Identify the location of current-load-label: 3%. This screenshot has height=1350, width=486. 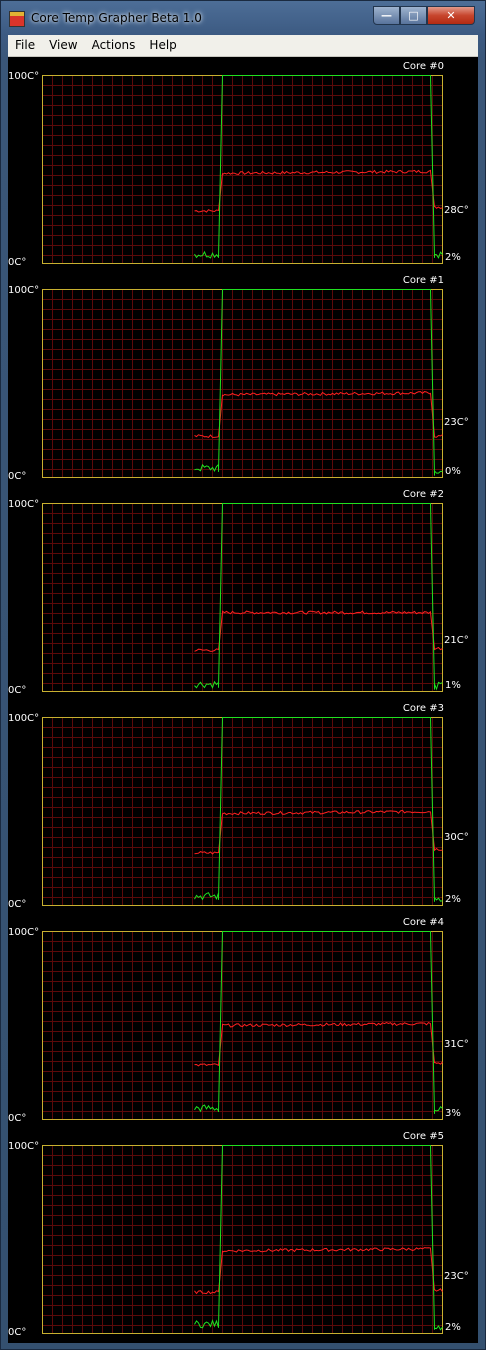
(453, 1113).